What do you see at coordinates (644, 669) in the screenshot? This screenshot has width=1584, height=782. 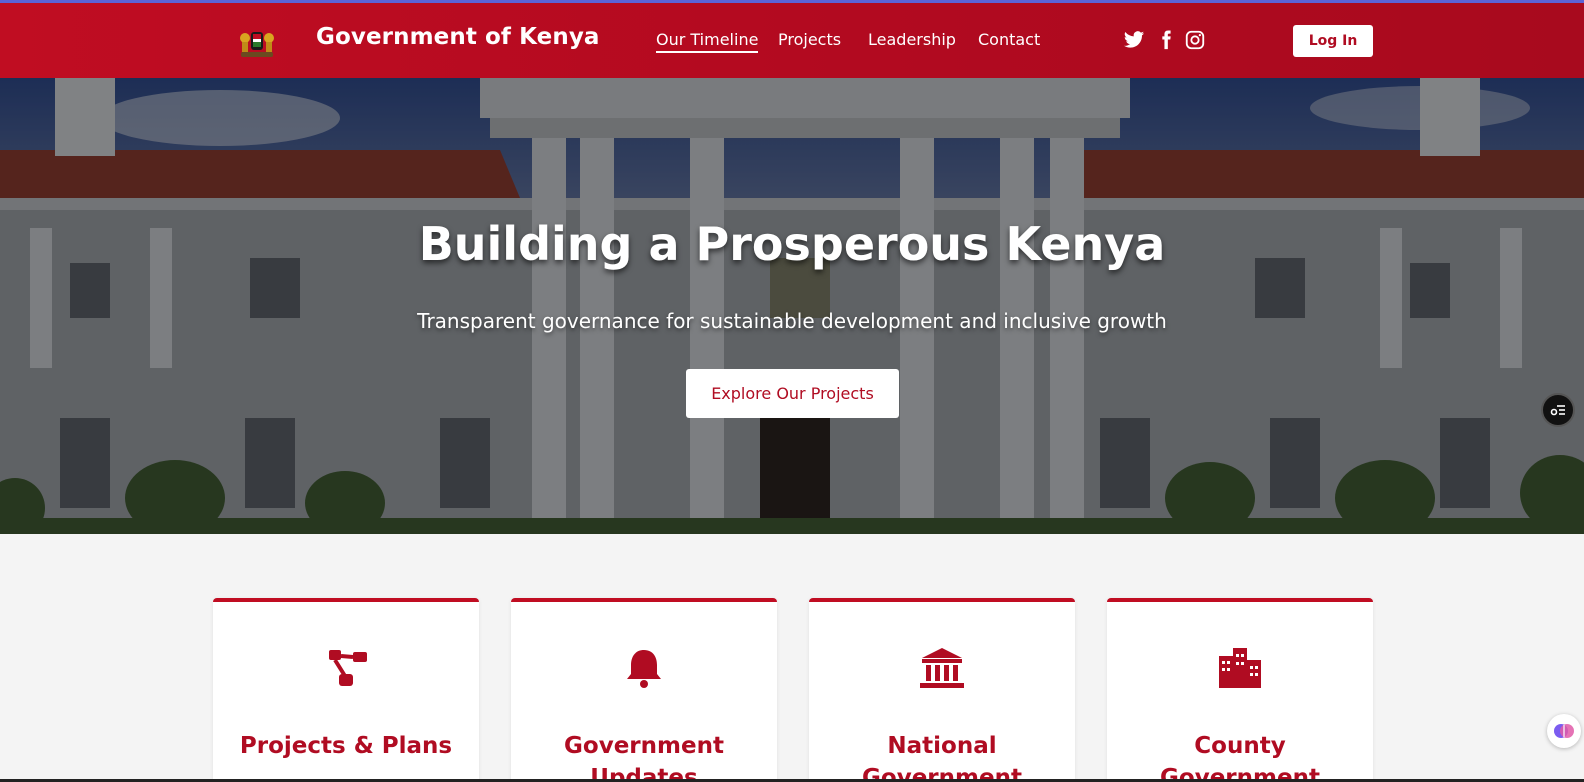 I see `bell-icon` at bounding box center [644, 669].